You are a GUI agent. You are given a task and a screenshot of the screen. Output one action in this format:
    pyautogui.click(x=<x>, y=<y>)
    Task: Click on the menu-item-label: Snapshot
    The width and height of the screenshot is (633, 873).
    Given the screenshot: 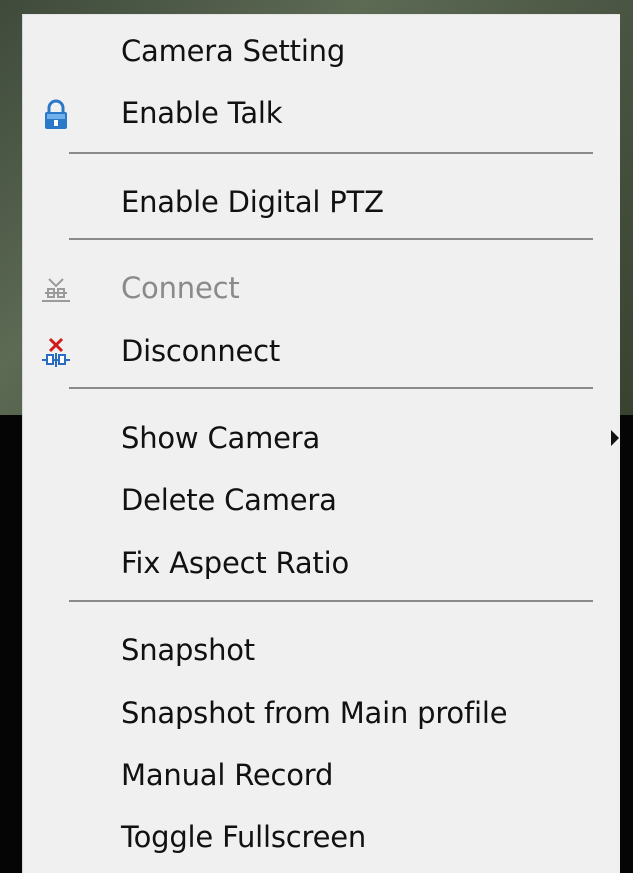 What is the action you would take?
    pyautogui.click(x=188, y=650)
    